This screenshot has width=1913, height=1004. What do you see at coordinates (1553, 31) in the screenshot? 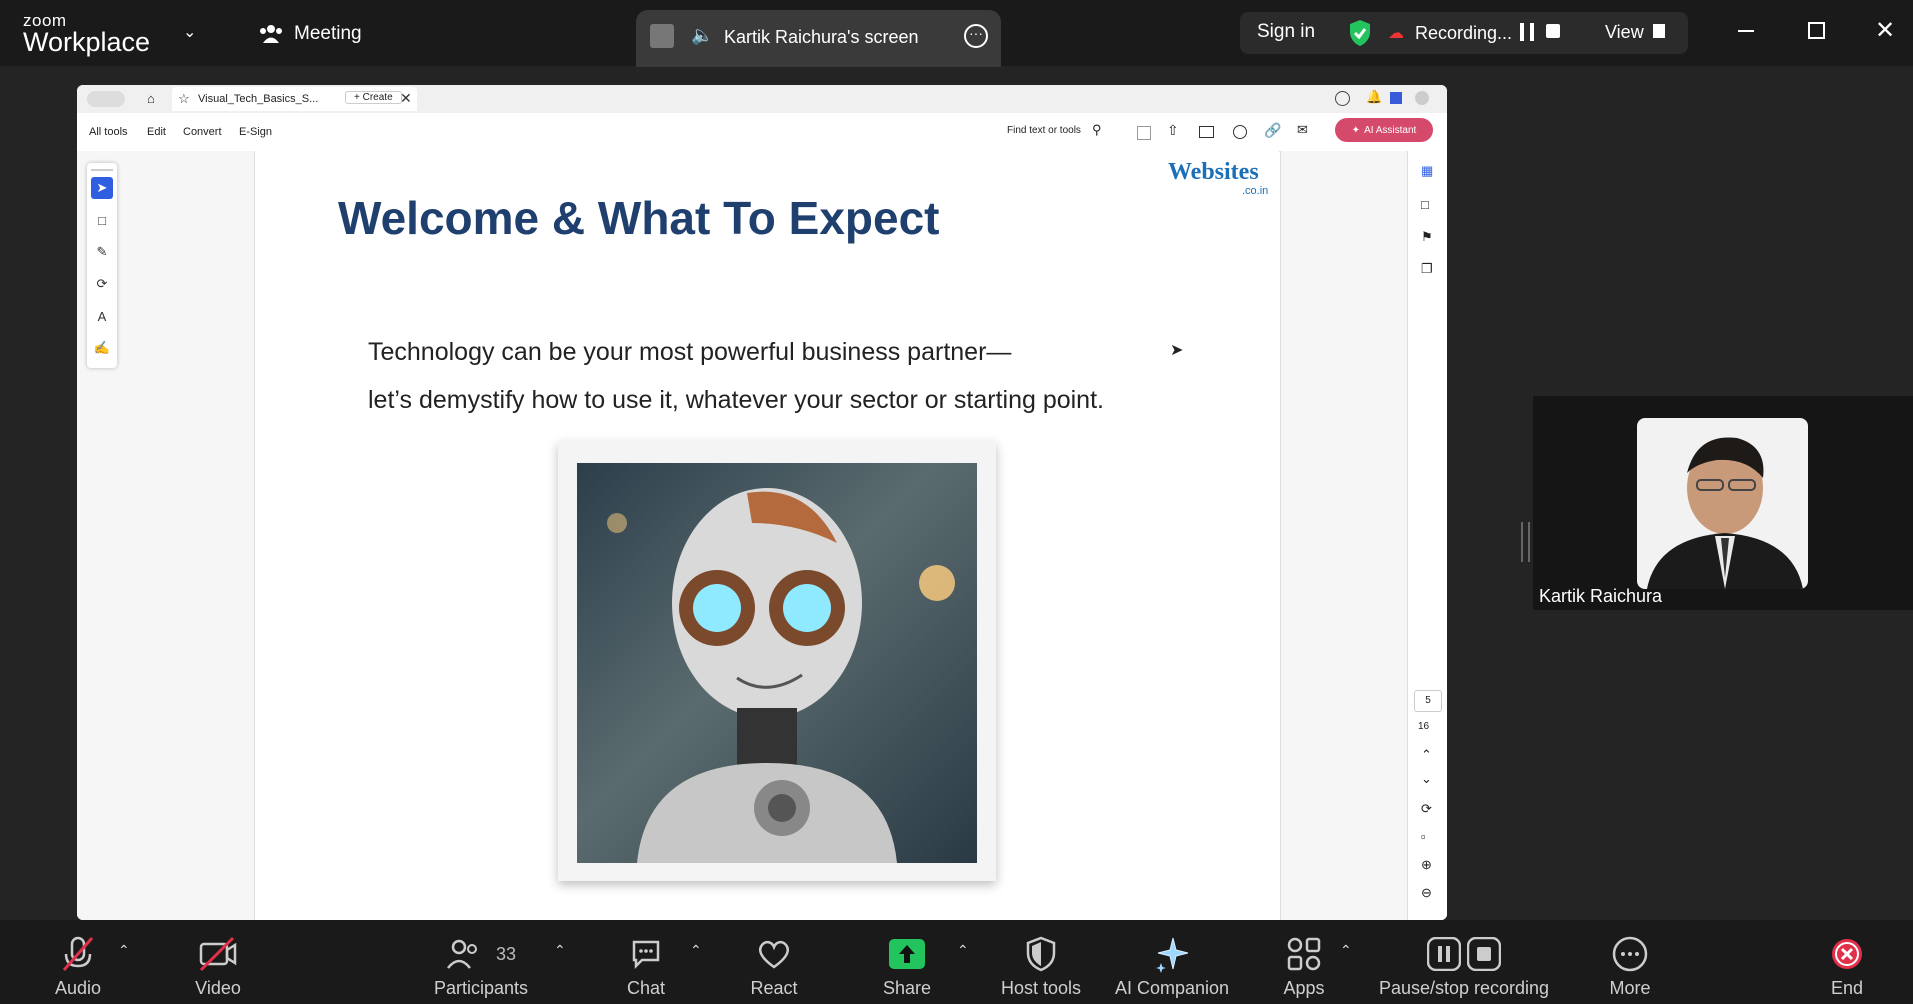
I see `stop-icon` at bounding box center [1553, 31].